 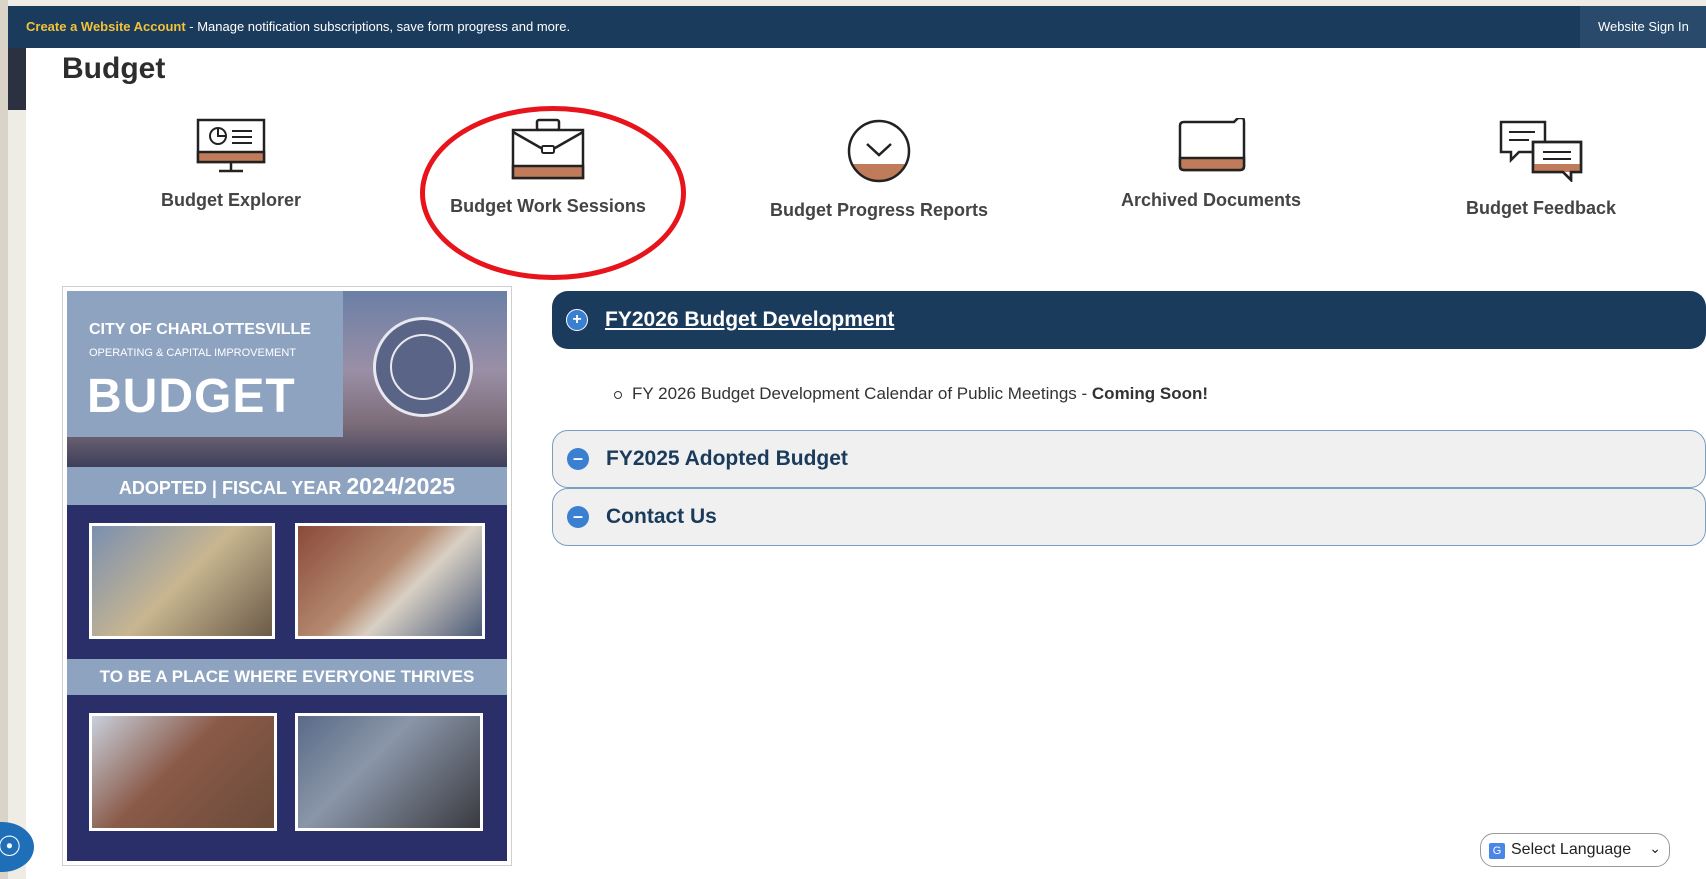 I want to click on cover-photo-people, so click(x=389, y=772).